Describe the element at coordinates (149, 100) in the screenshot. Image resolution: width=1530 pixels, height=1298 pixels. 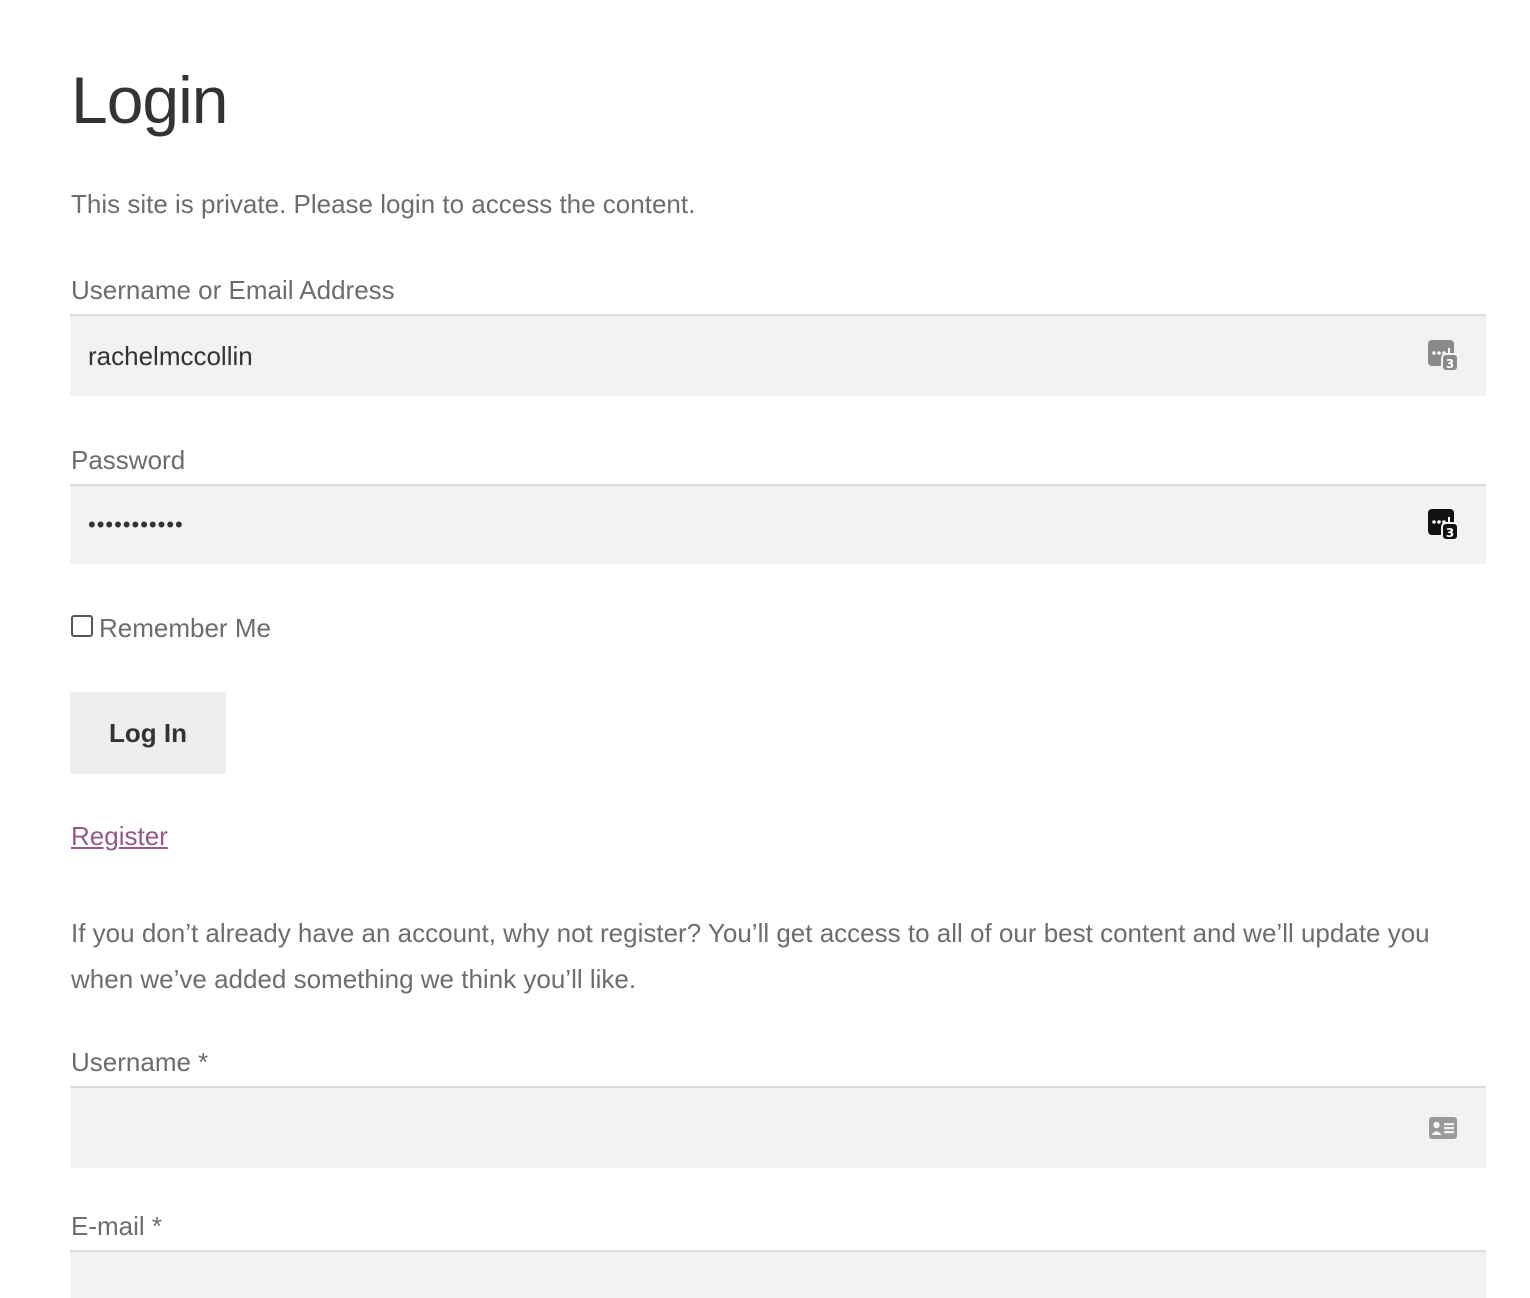
I see `page-title: Login` at that location.